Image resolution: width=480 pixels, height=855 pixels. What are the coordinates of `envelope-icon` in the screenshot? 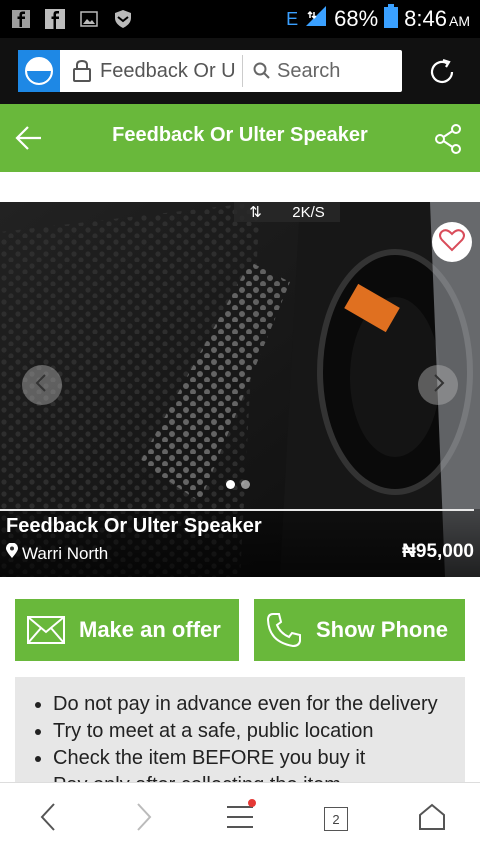 It's located at (46, 630).